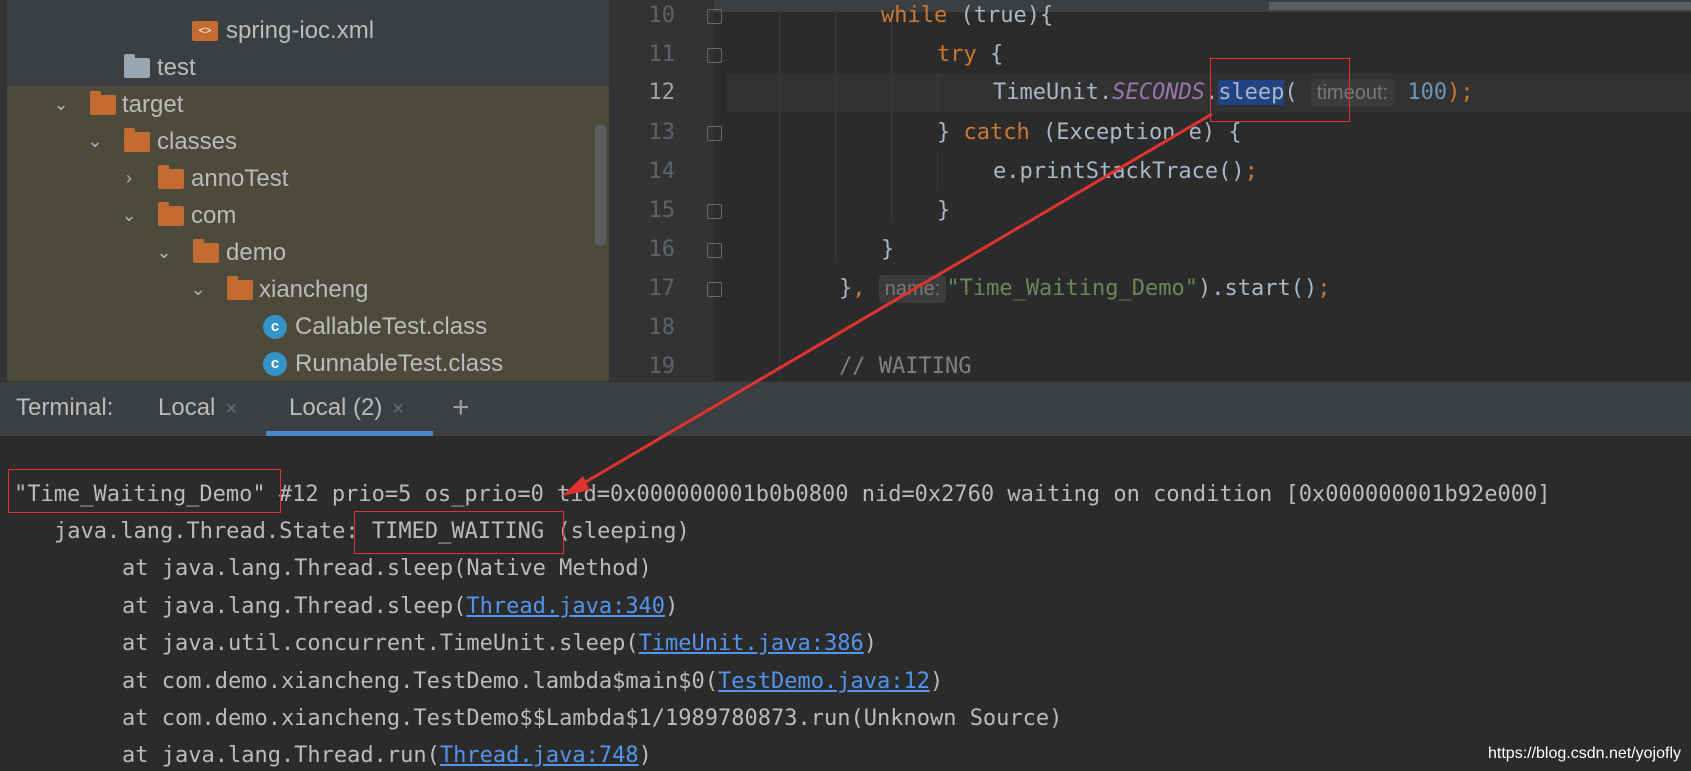  What do you see at coordinates (1072, 288) in the screenshot?
I see `code-token: "Time_Waiting_Demo"` at bounding box center [1072, 288].